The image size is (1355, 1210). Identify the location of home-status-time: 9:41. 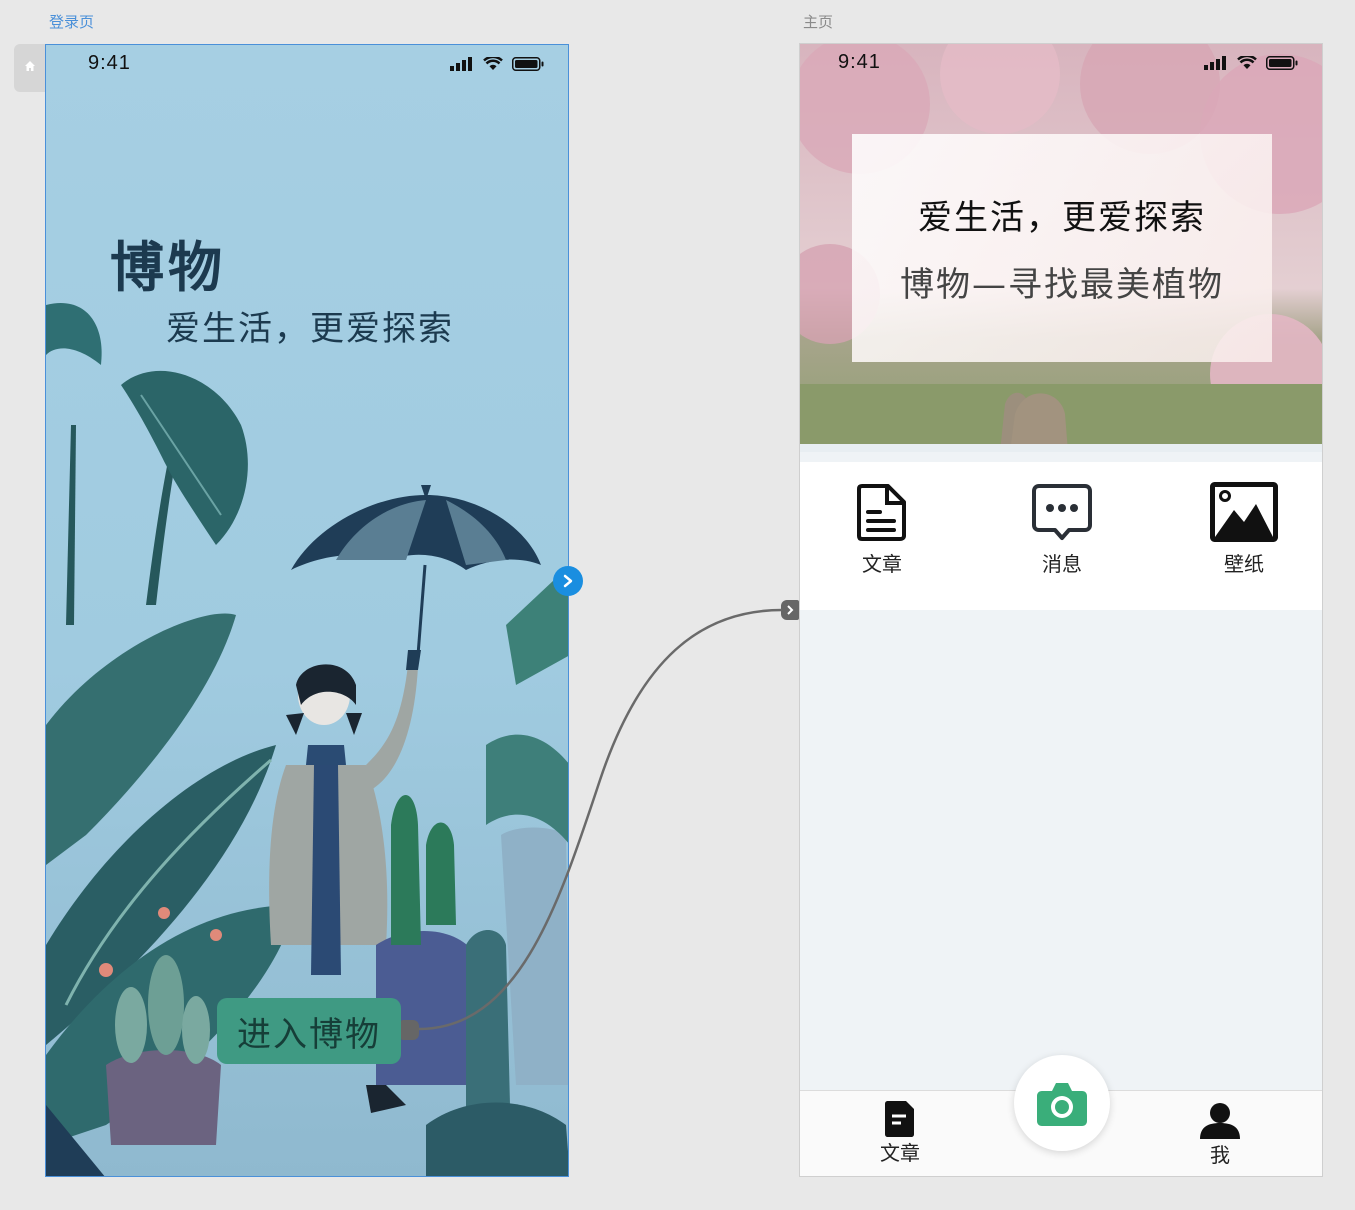
(859, 62).